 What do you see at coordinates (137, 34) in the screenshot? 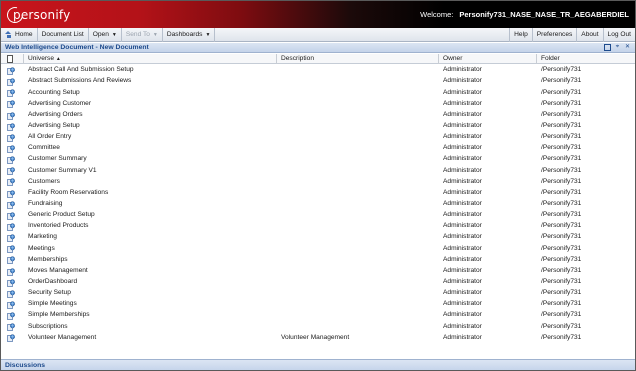
I see `send-to-label: Send To` at bounding box center [137, 34].